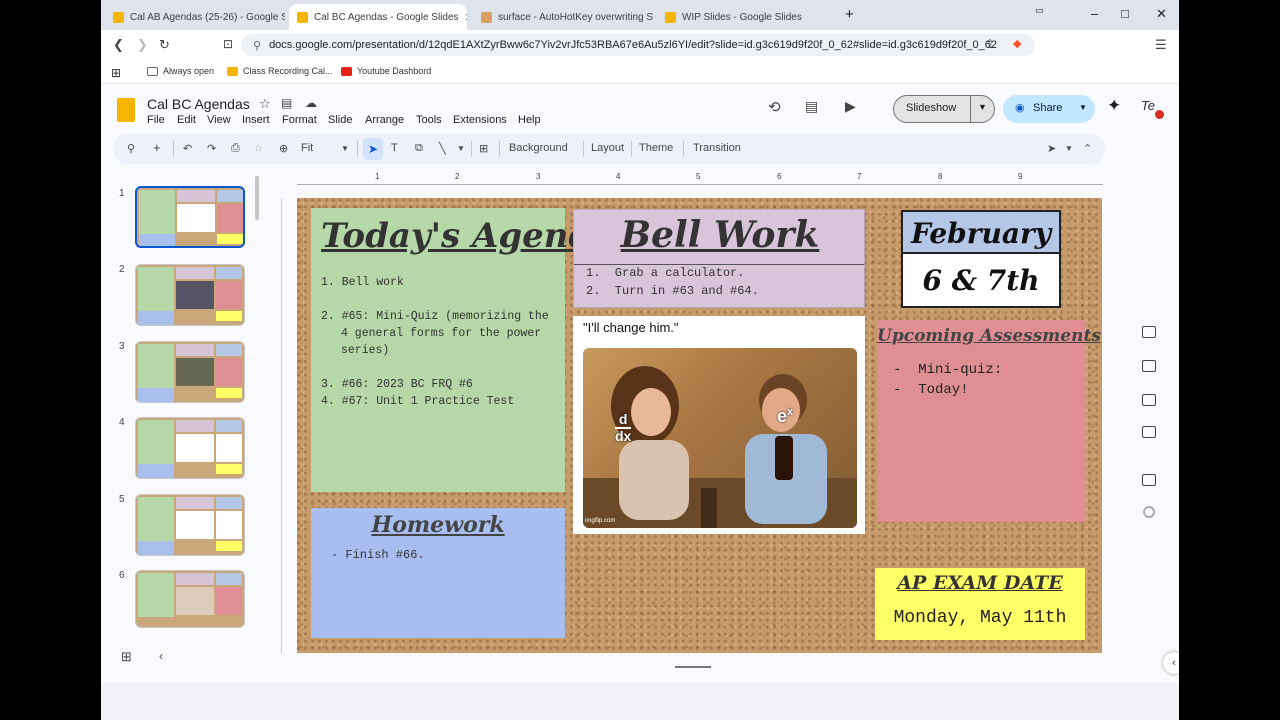 The height and width of the screenshot is (720, 1280). I want to click on meet-camera-icon: ▶, so click(850, 106).